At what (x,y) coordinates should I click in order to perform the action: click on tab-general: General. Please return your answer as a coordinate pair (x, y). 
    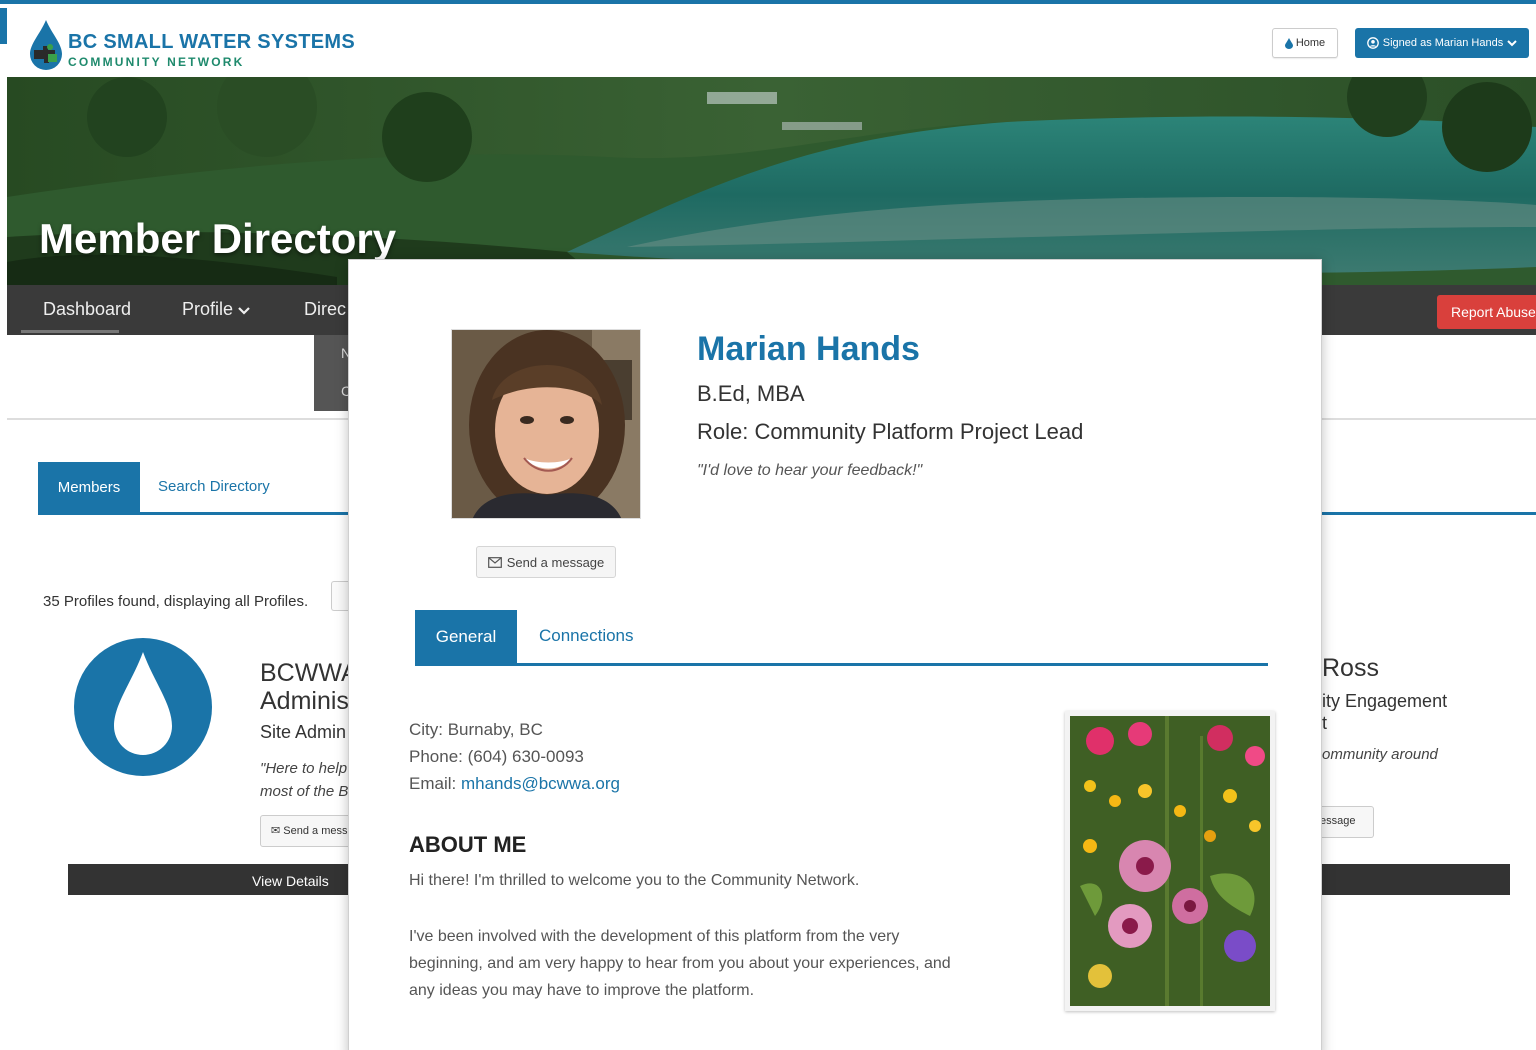
    Looking at the image, I should click on (466, 636).